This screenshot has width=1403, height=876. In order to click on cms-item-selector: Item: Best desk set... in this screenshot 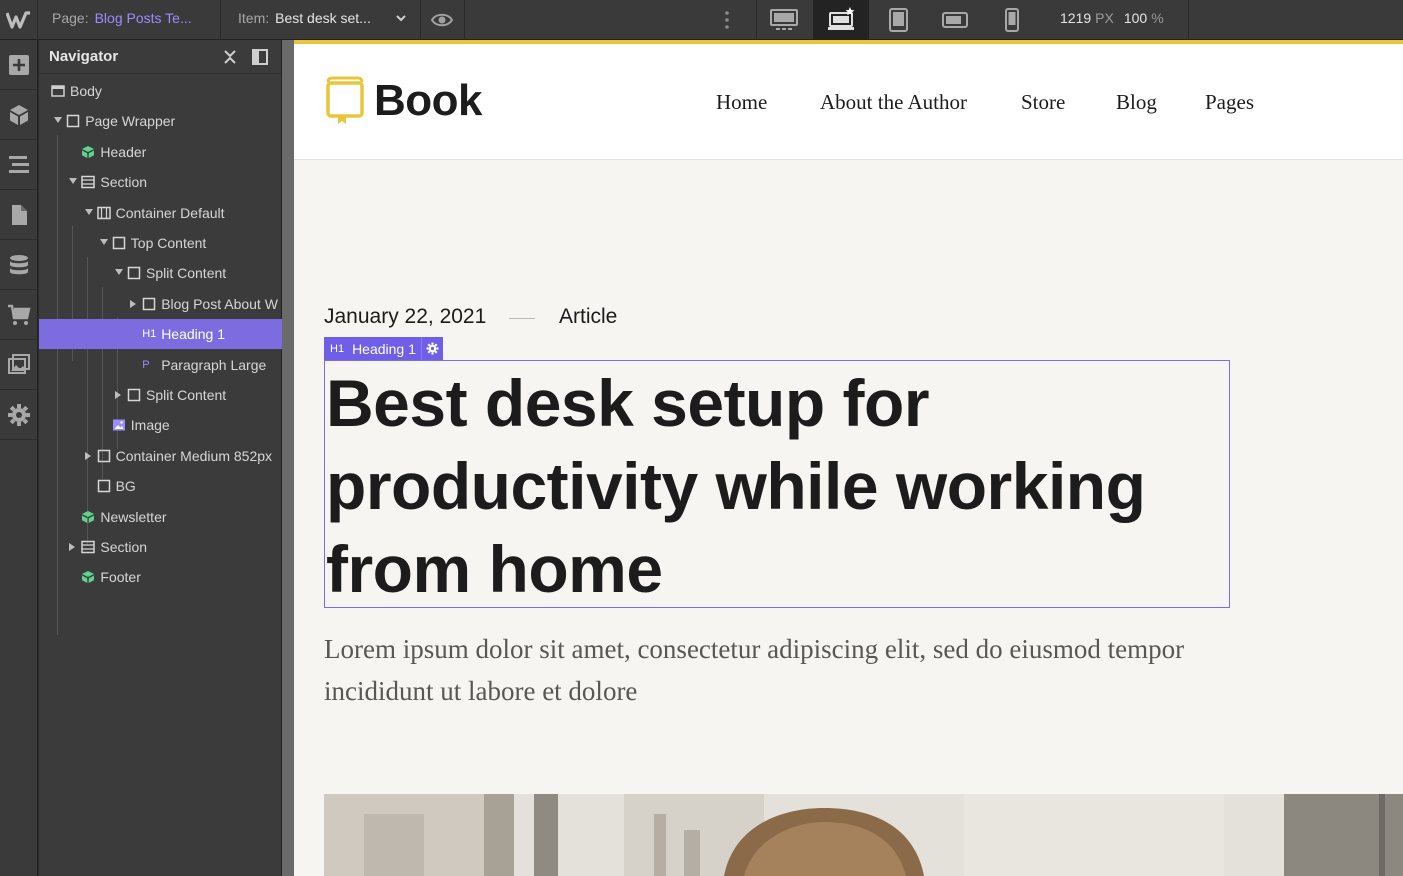, I will do `click(304, 18)`.